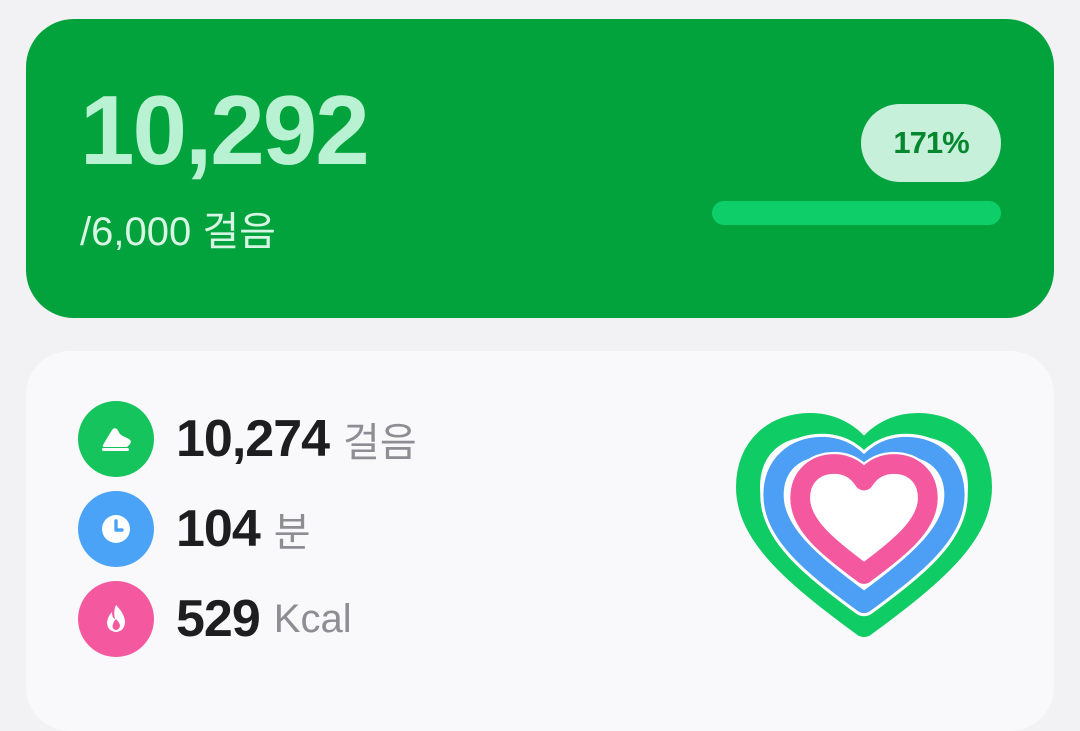 The height and width of the screenshot is (731, 1080). Describe the element at coordinates (116, 619) in the screenshot. I see `flame-icon` at that location.